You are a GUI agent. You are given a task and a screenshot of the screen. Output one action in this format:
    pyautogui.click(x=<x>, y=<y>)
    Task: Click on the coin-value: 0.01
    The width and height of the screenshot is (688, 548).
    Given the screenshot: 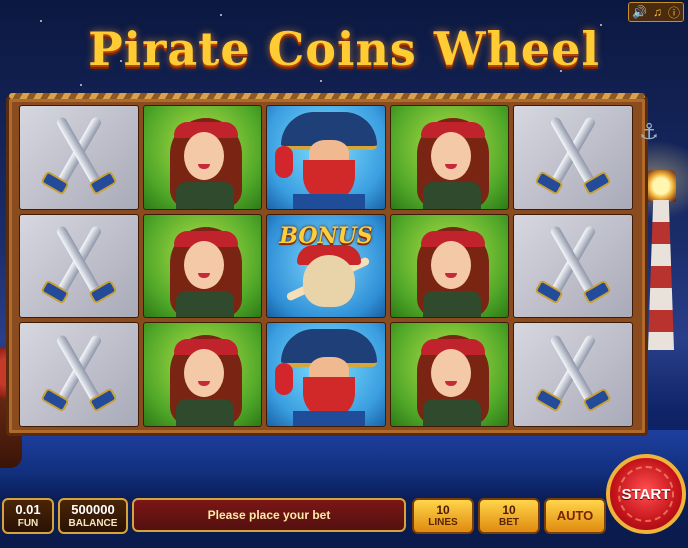 What is the action you would take?
    pyautogui.click(x=28, y=509)
    